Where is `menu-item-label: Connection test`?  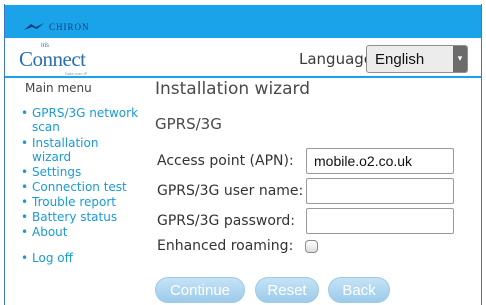
menu-item-label: Connection test is located at coordinates (81, 187).